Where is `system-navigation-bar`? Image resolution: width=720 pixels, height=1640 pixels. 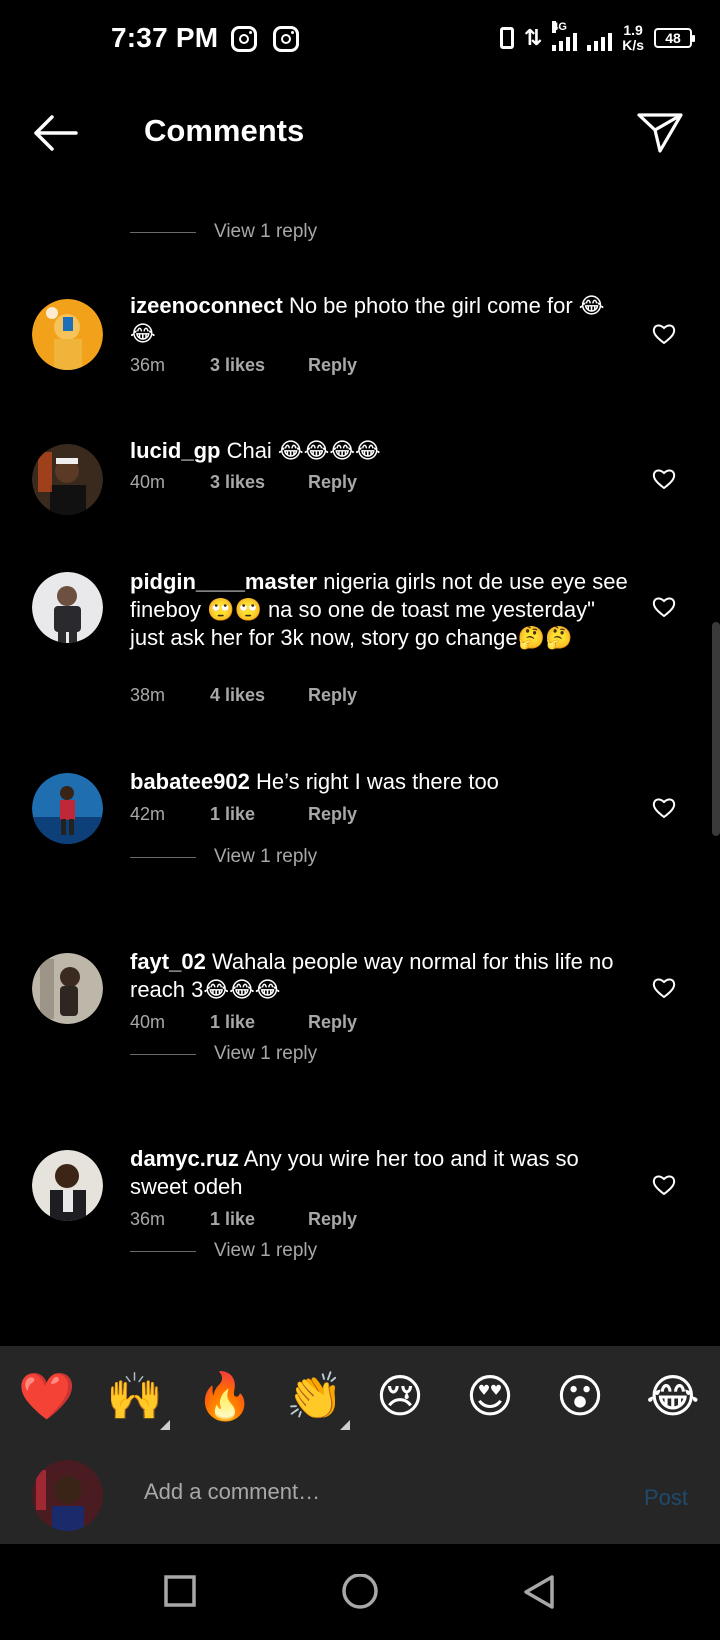
system-navigation-bar is located at coordinates (360, 1592).